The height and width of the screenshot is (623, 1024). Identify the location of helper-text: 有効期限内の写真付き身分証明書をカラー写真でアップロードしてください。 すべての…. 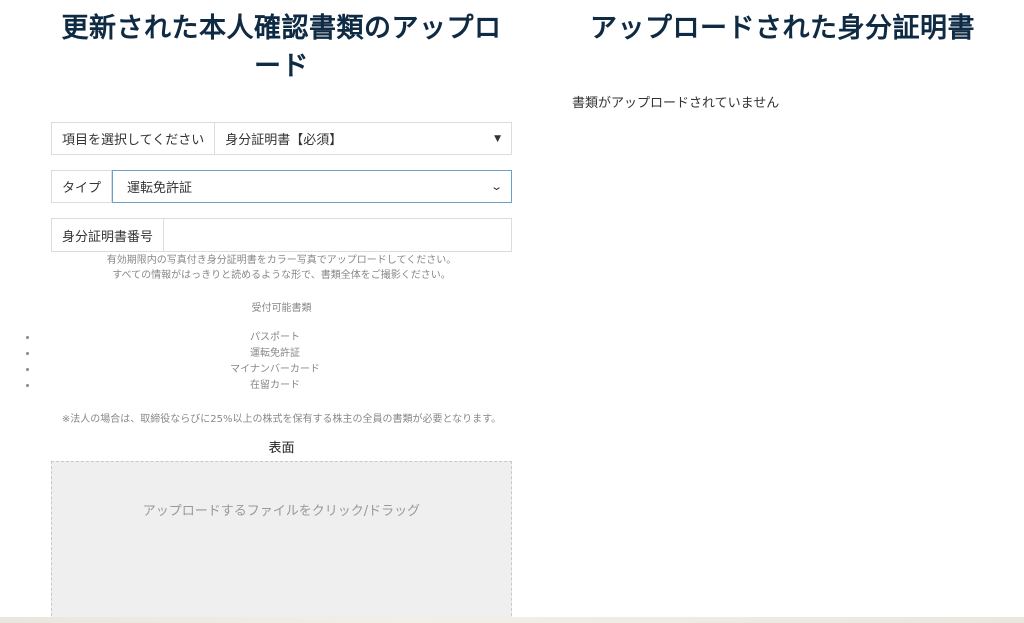
(281, 268).